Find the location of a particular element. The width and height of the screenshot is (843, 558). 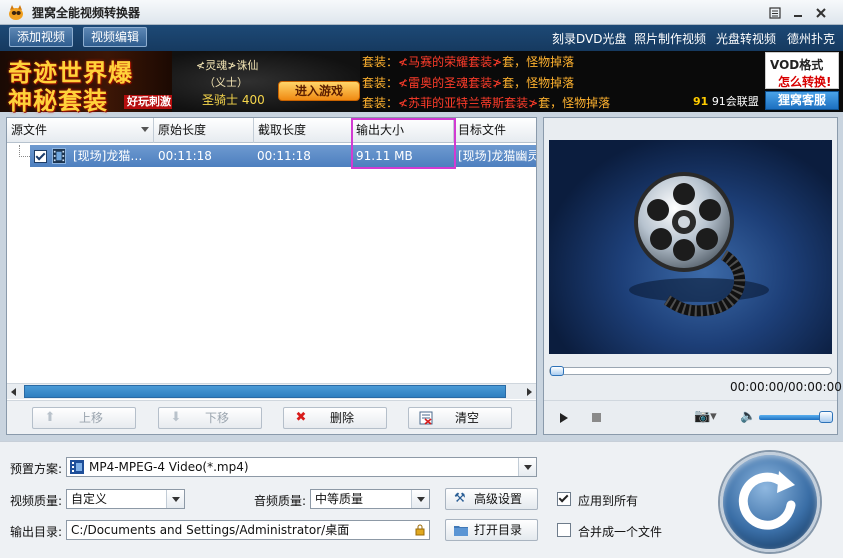

mp4-format-icon is located at coordinates (77, 467).